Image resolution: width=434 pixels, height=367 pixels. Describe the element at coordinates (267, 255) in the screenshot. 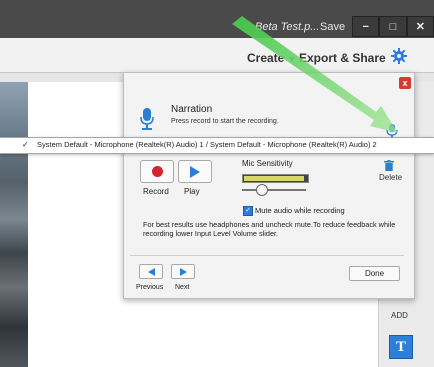

I see `panel-divider` at that location.